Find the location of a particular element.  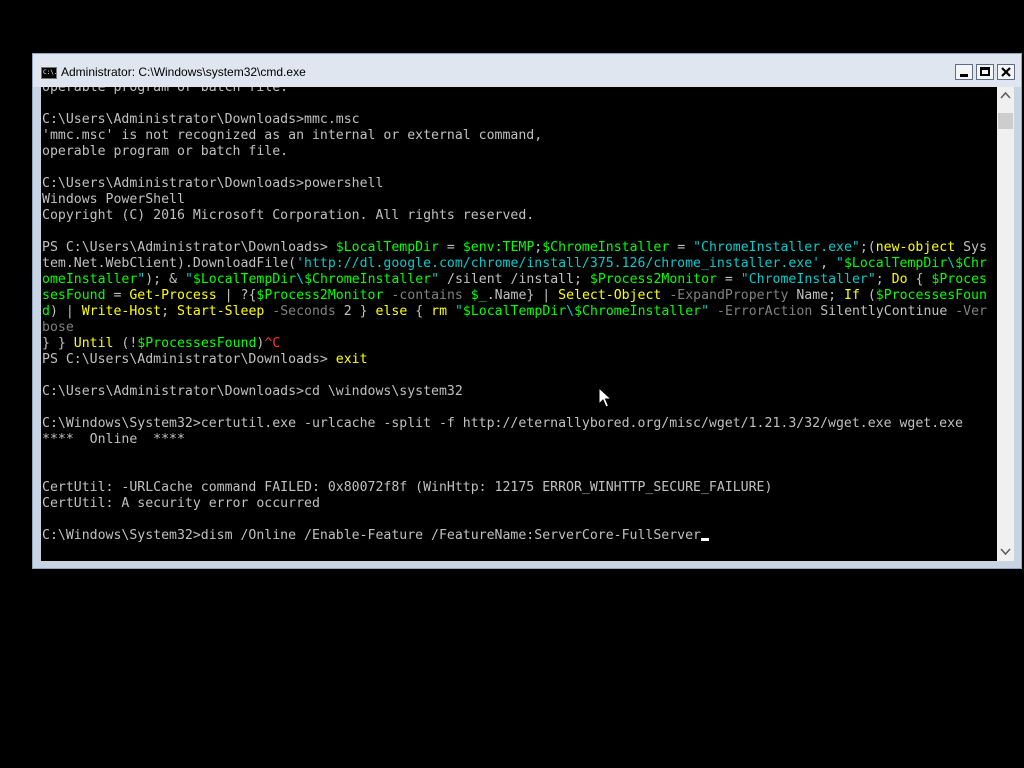

text-cursor is located at coordinates (704, 539).